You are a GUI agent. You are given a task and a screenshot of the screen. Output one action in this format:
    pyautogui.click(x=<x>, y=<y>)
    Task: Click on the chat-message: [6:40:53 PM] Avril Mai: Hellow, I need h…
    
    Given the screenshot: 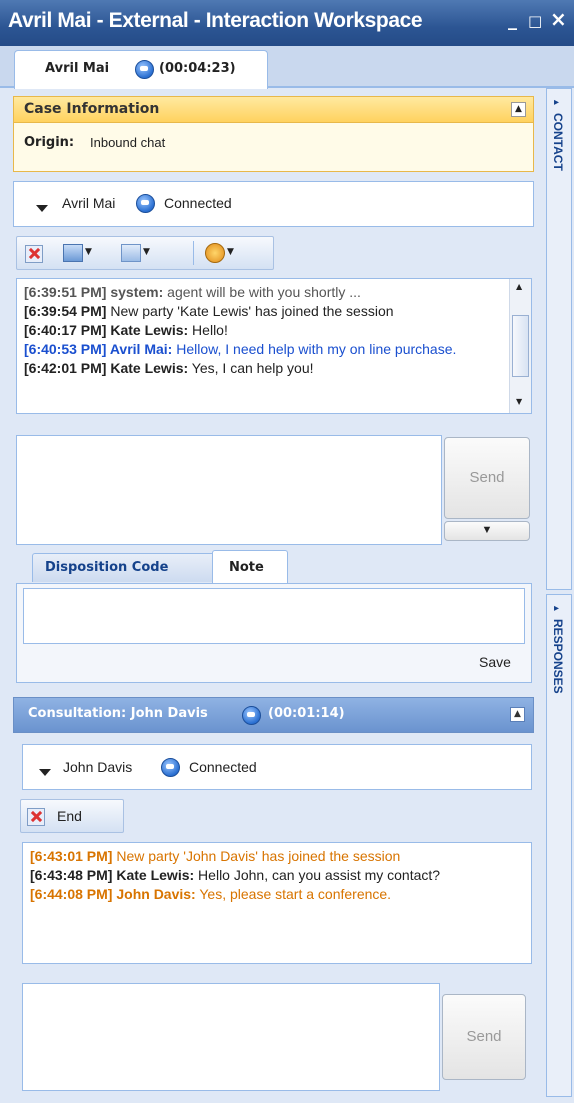 What is the action you would take?
    pyautogui.click(x=263, y=349)
    